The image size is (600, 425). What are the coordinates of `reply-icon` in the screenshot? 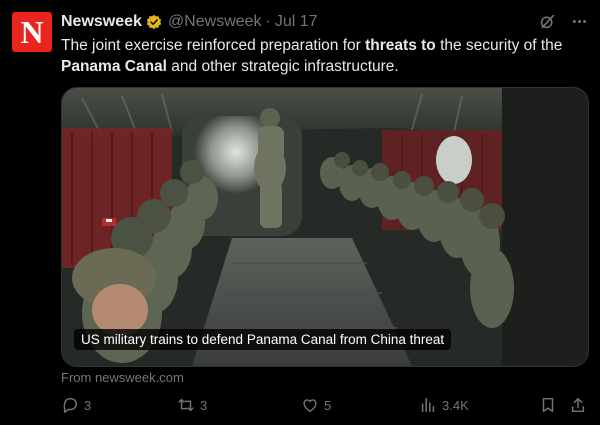 It's located at (70, 405).